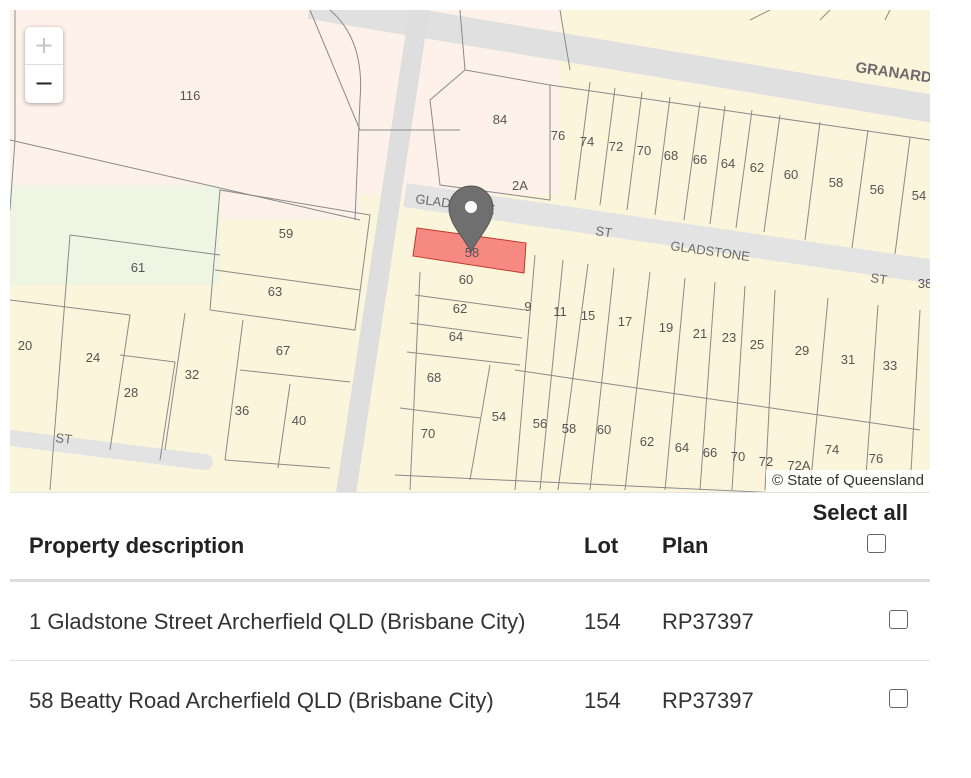 The width and height of the screenshot is (971, 778). What do you see at coordinates (470, 540) in the screenshot?
I see `table-header-row: Property description Lot Plan Select all` at bounding box center [470, 540].